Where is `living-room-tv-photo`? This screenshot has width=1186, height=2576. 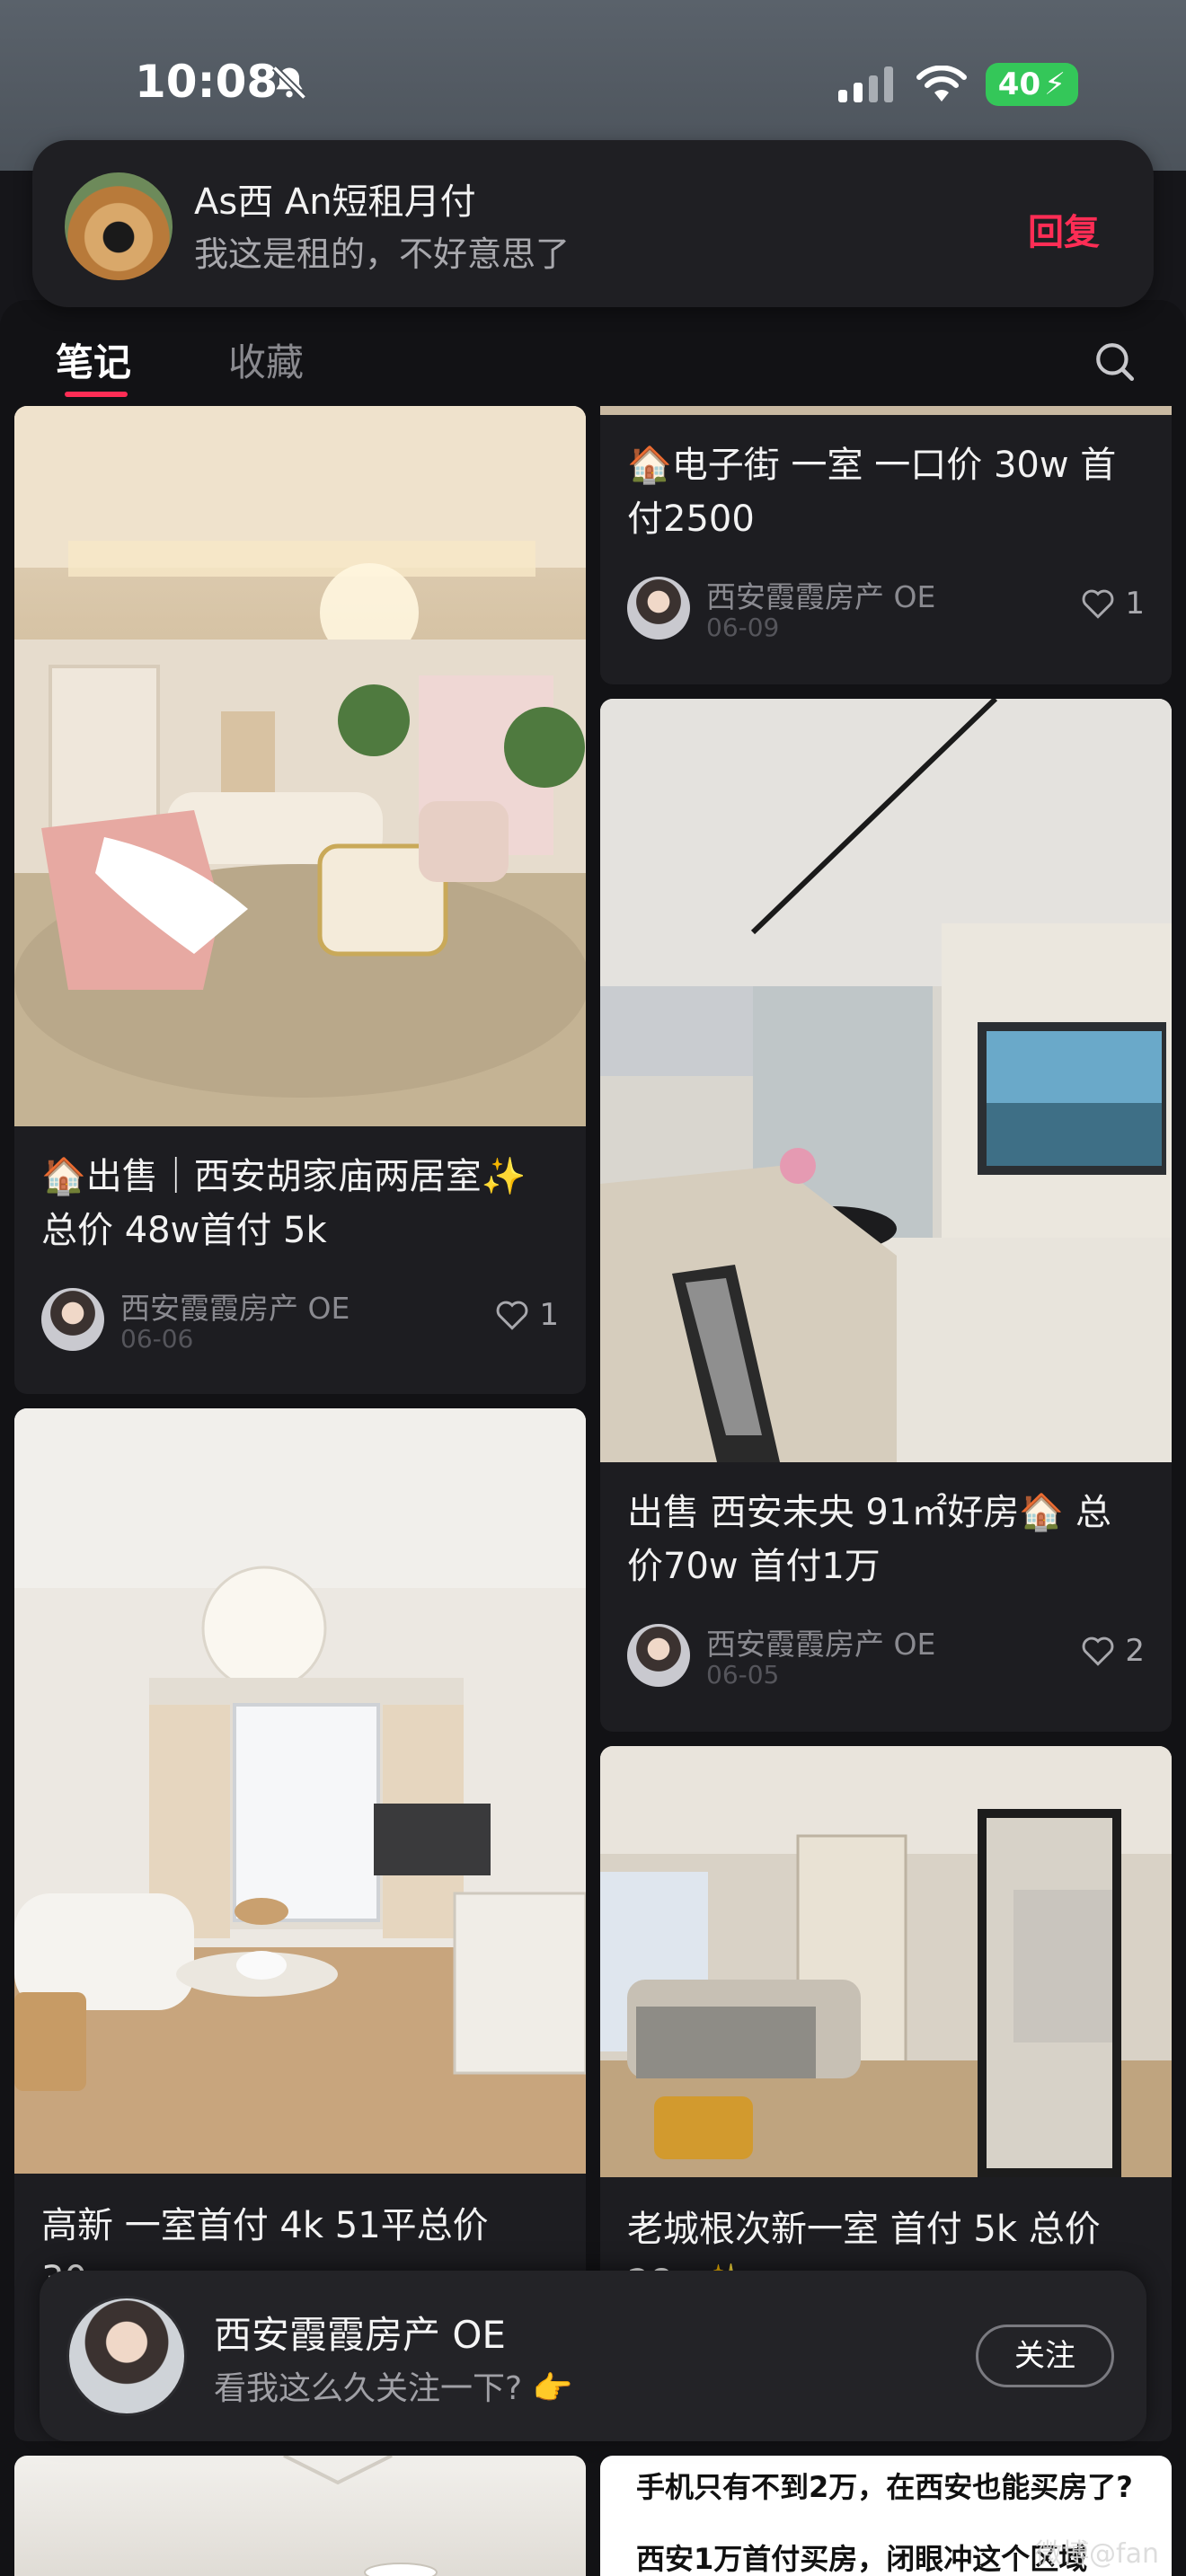
living-room-tv-photo is located at coordinates (886, 1080).